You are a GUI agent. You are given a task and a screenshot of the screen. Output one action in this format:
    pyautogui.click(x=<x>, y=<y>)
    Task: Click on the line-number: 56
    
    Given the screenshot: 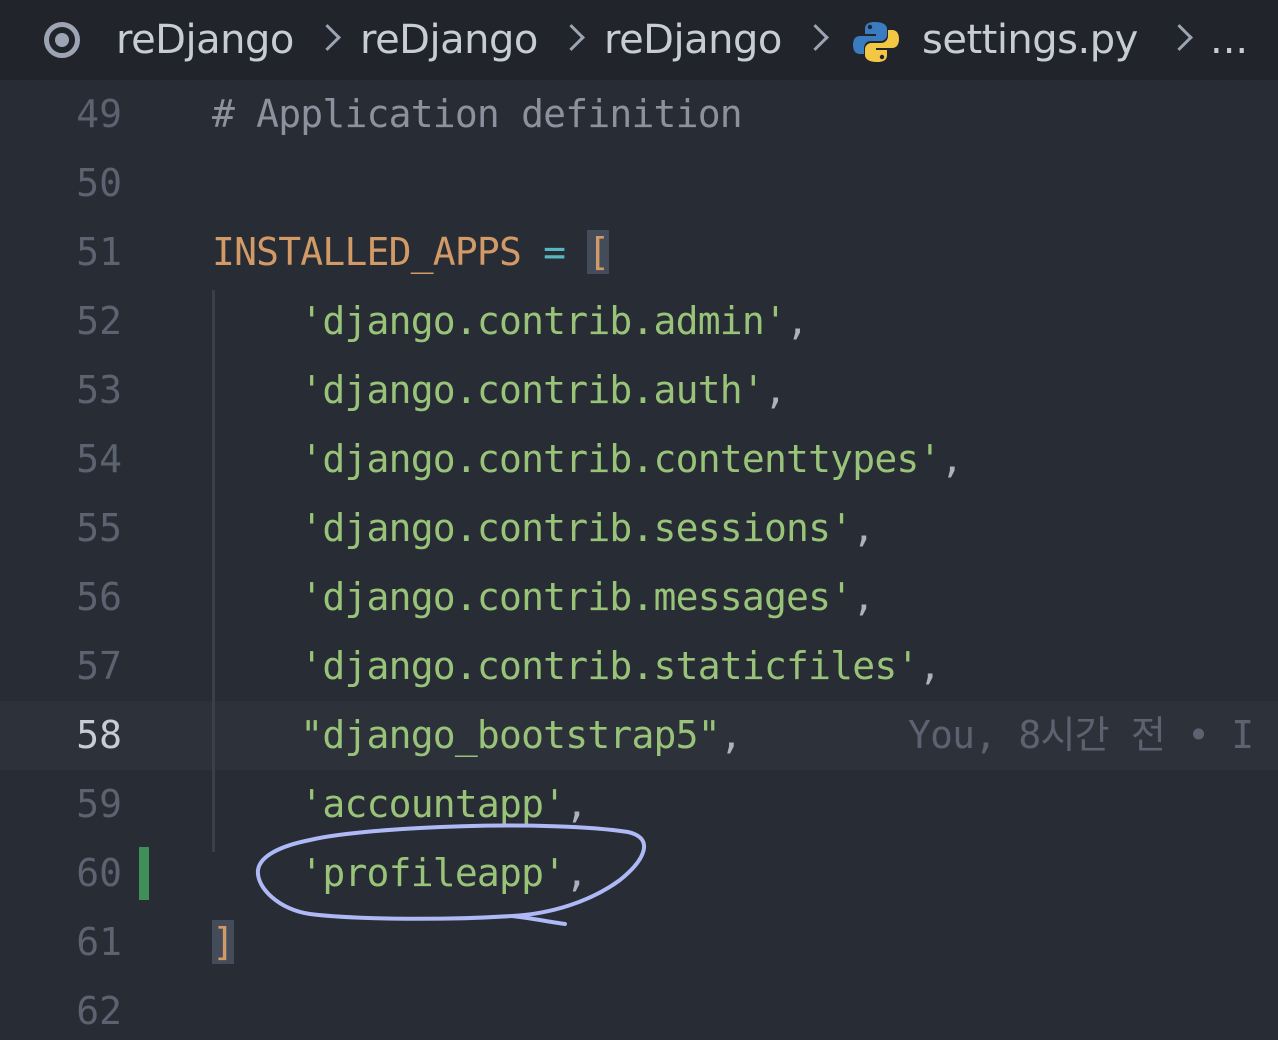 What is the action you would take?
    pyautogui.click(x=99, y=597)
    